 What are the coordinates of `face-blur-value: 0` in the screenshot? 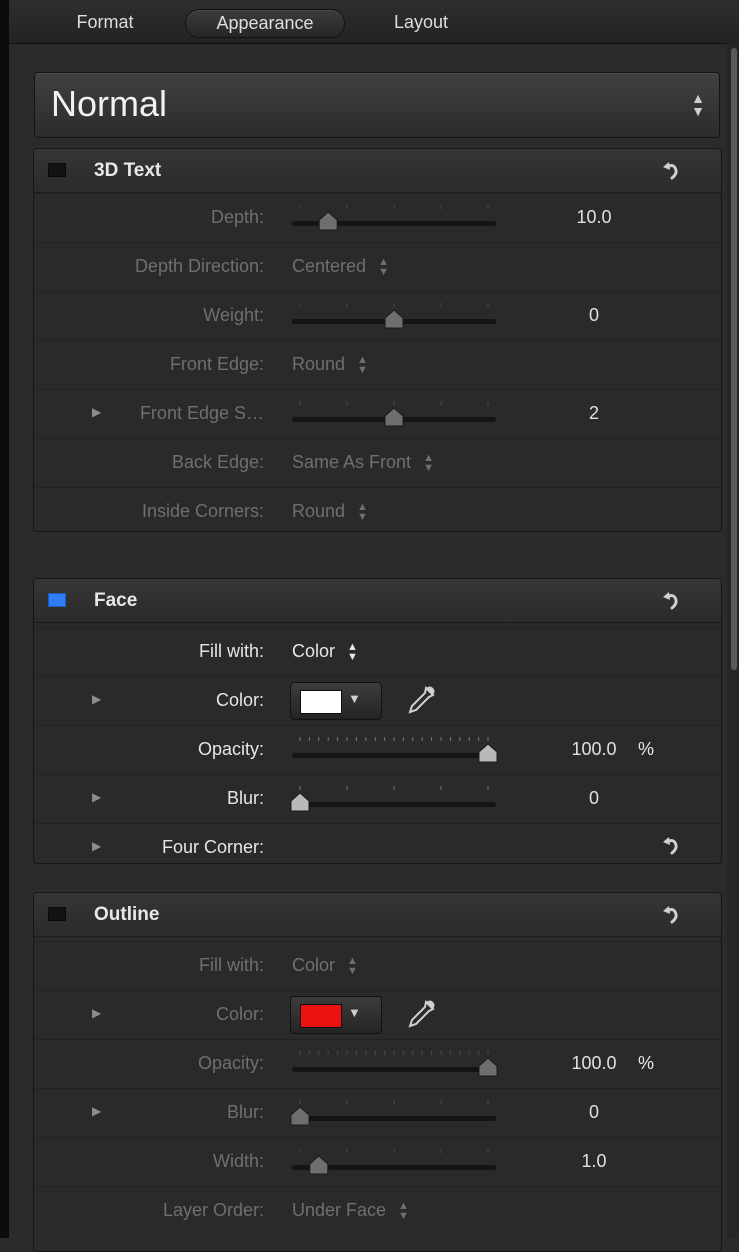 It's located at (594, 798).